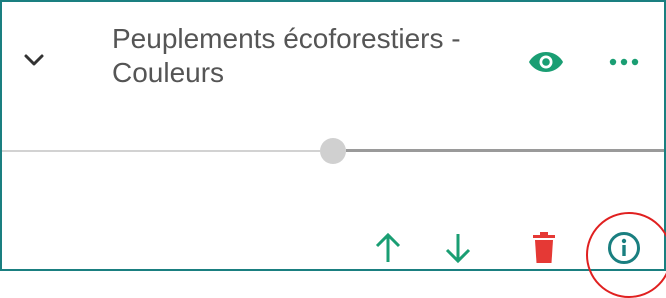 This screenshot has height=298, width=666. I want to click on chevron-down-icon, so click(34, 60).